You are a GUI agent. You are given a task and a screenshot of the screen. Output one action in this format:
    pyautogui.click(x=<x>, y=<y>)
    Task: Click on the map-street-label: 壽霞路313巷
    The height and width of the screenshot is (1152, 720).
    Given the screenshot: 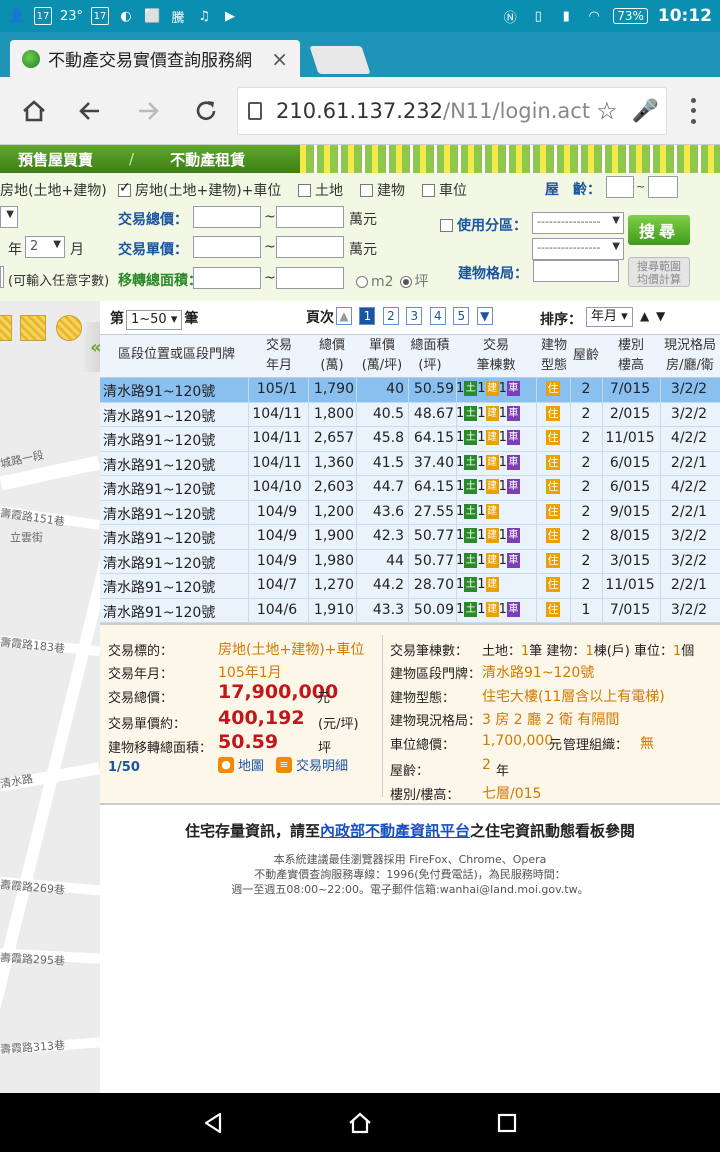 What is the action you would take?
    pyautogui.click(x=33, y=1047)
    